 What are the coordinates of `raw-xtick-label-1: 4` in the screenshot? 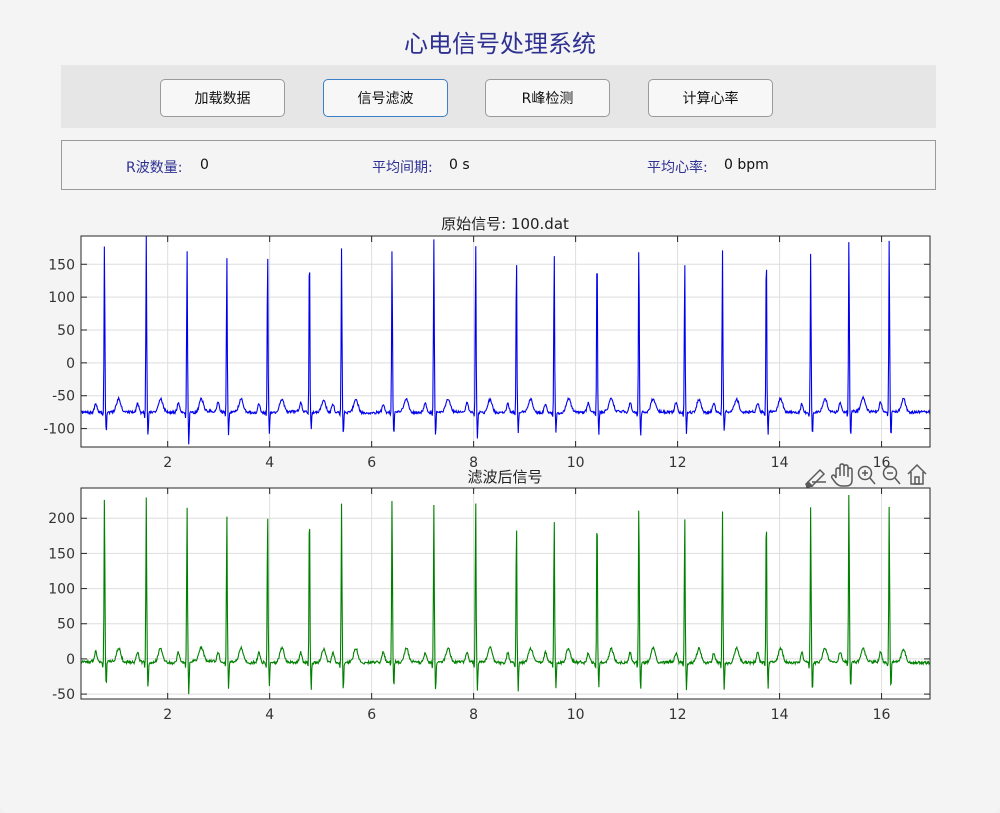 It's located at (269, 463).